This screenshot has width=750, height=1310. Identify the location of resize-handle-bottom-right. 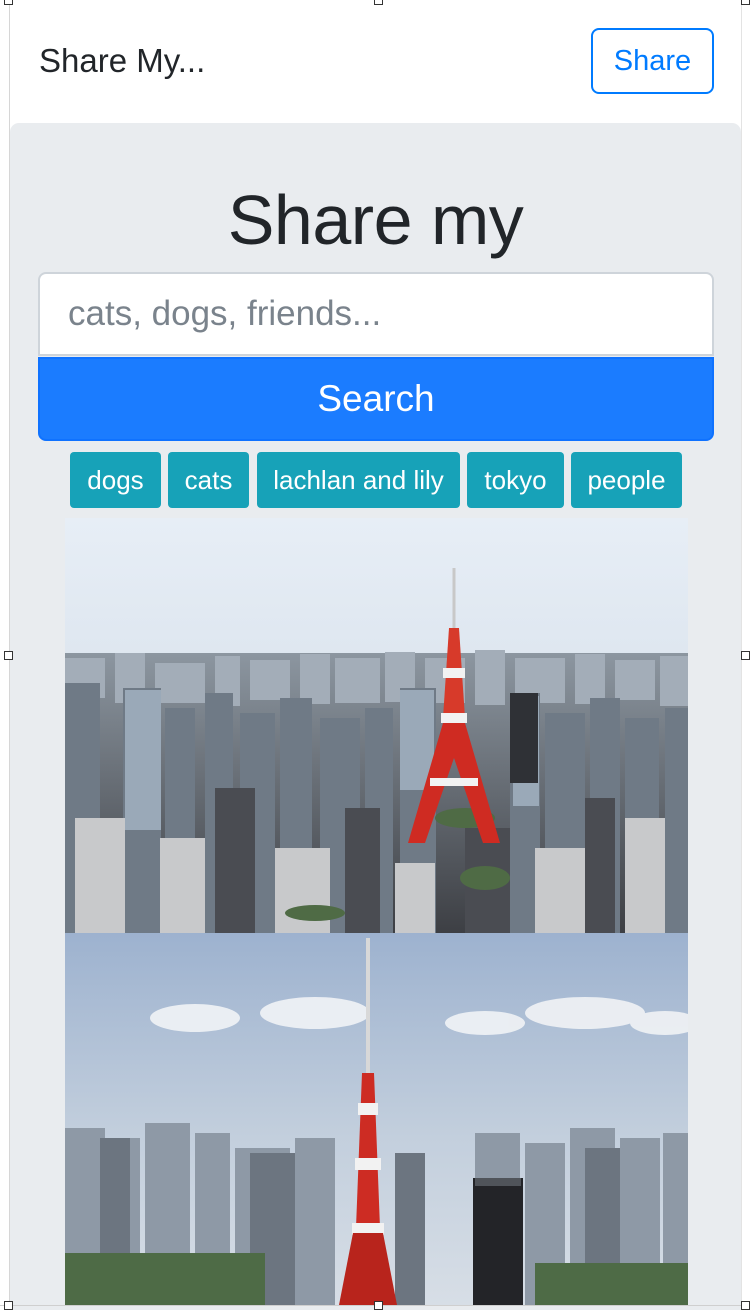
(745, 1305).